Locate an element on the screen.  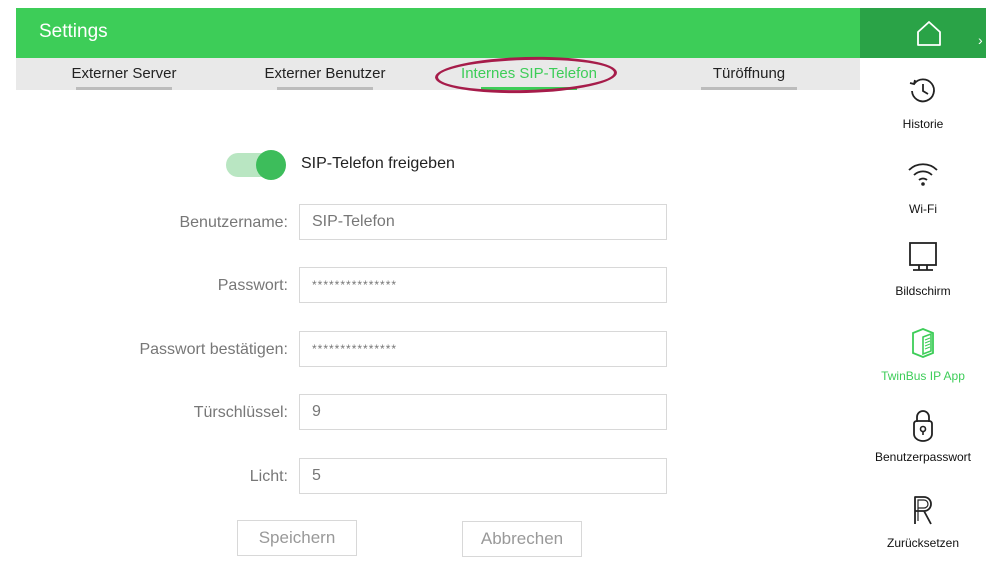
password-label: Passwort: is located at coordinates (252, 285).